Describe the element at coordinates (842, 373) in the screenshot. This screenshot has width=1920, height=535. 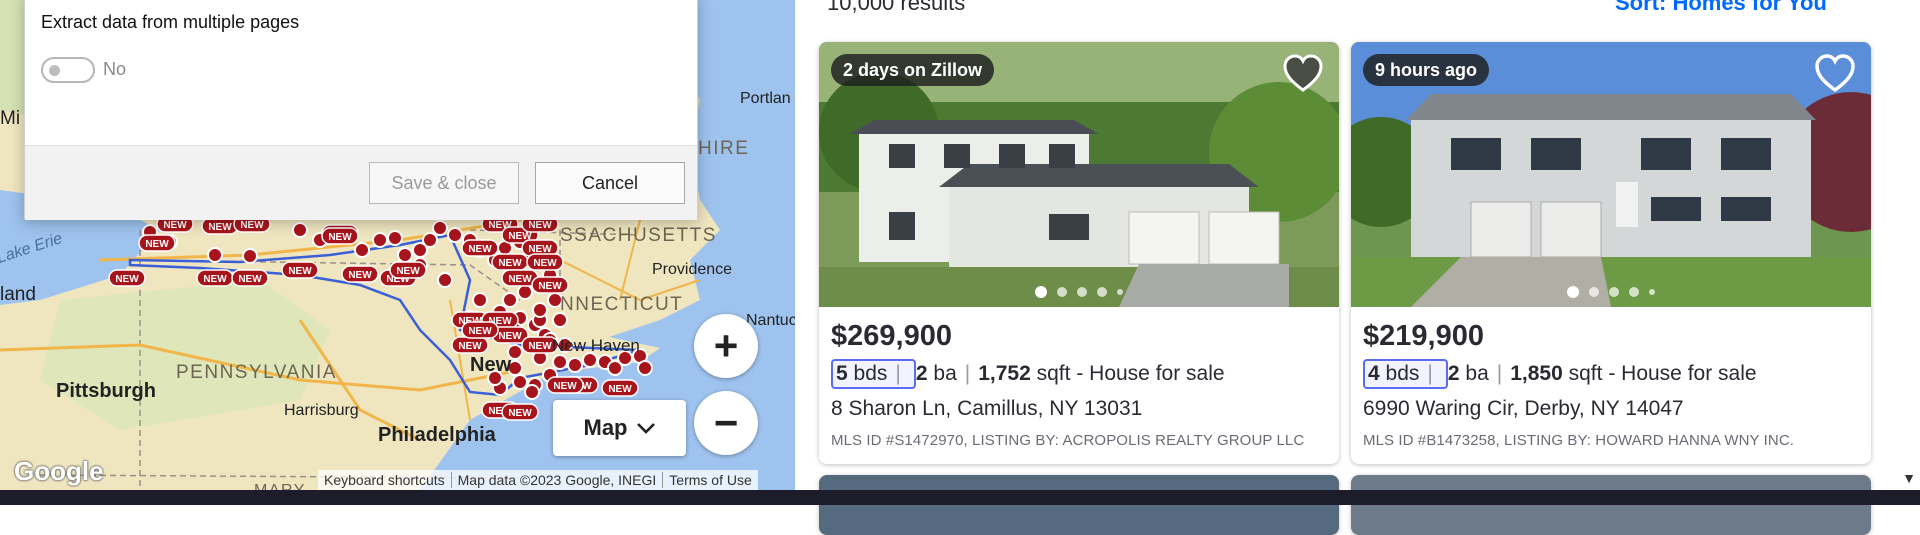
I see `beds-value: 5` at that location.